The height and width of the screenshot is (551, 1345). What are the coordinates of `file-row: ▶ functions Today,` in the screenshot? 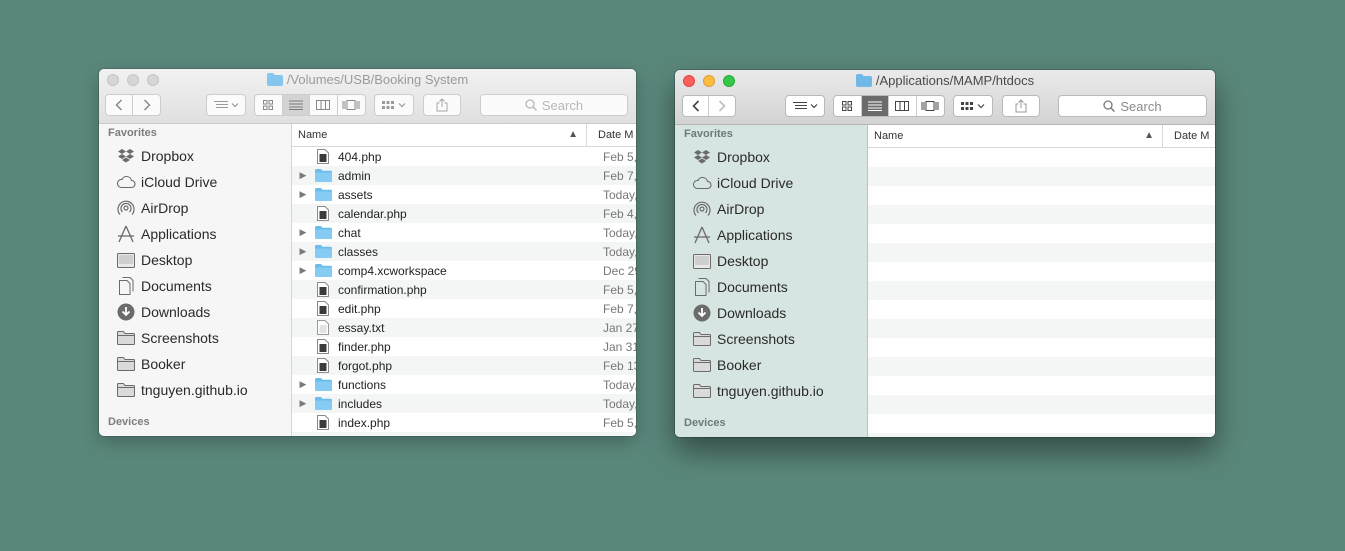 It's located at (464, 384).